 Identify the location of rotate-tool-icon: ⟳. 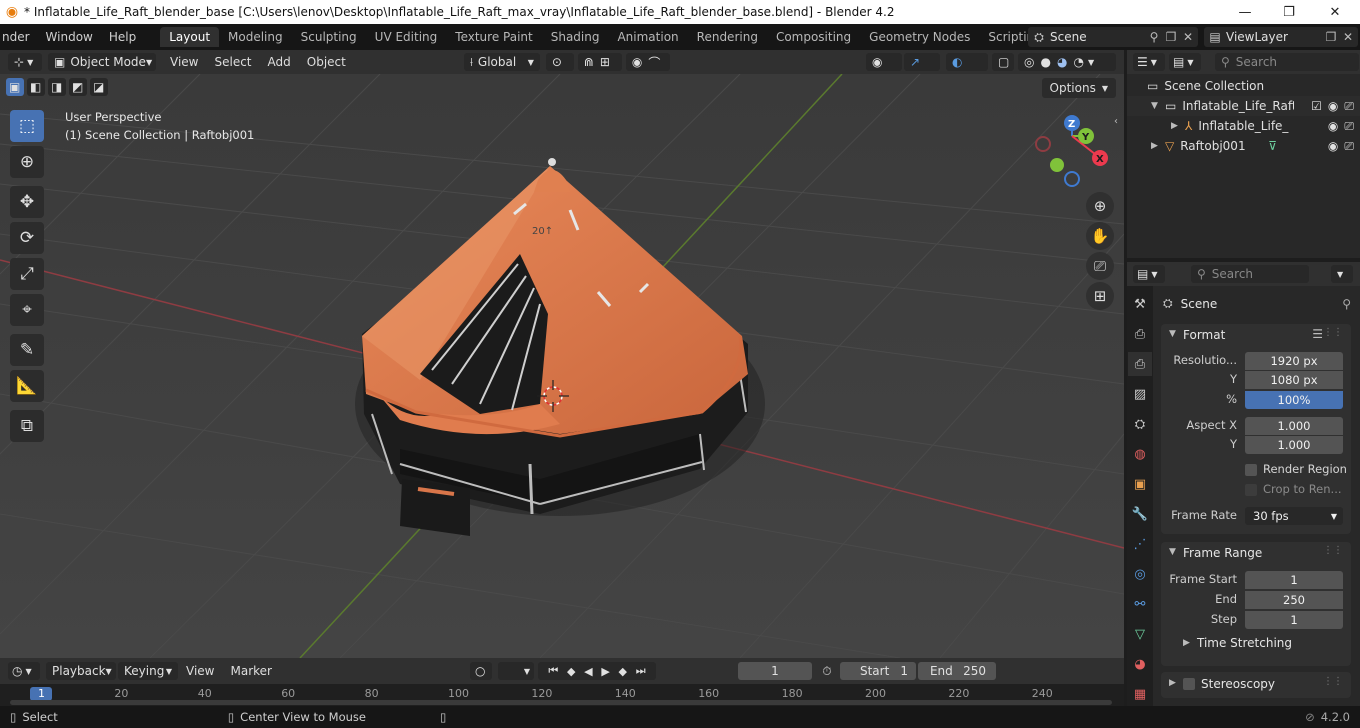
(27, 238).